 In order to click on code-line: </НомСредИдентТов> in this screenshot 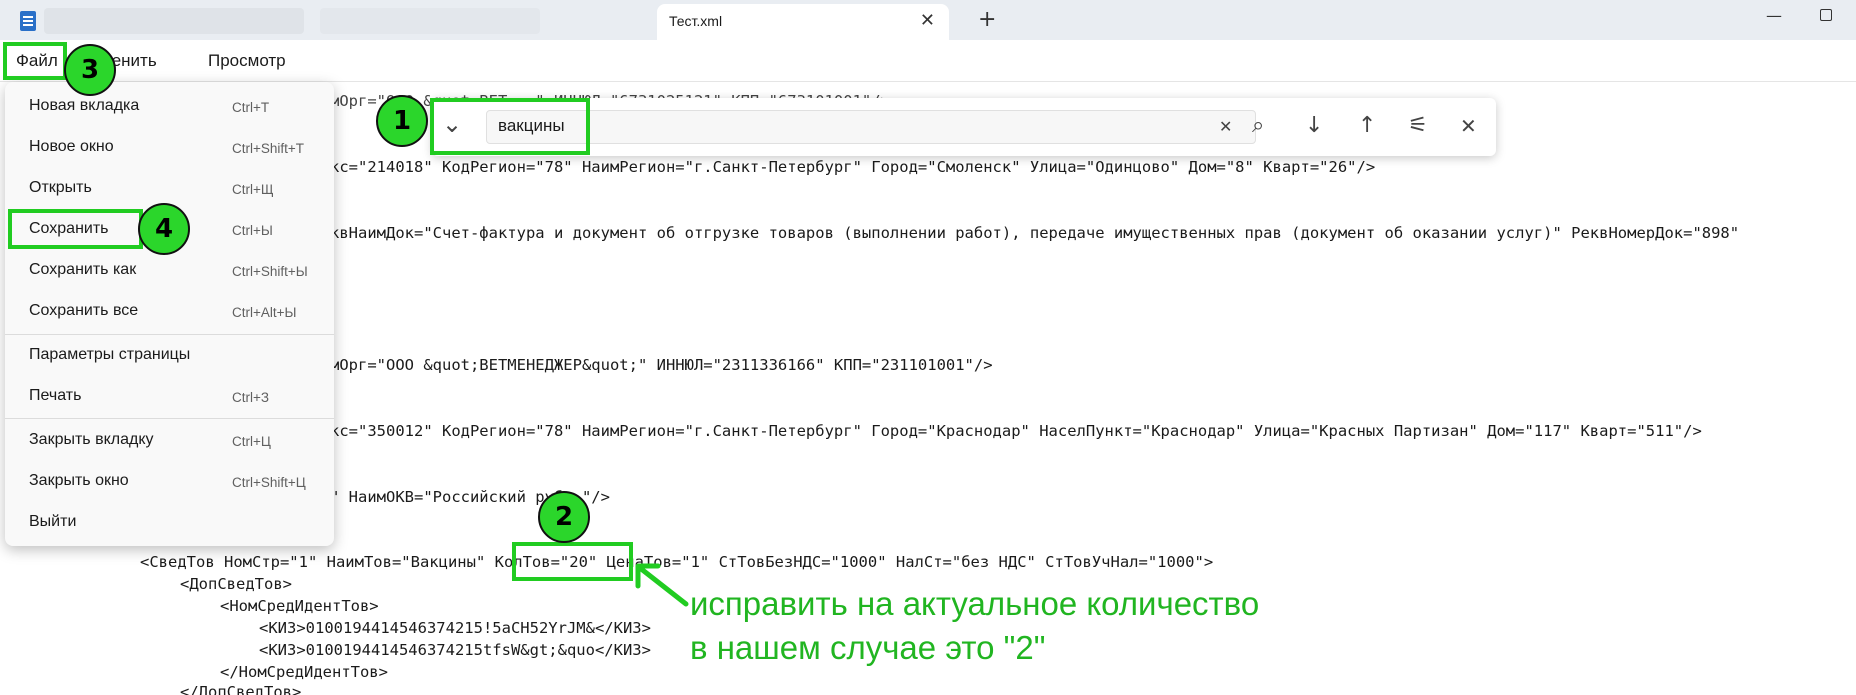, I will do `click(304, 672)`.